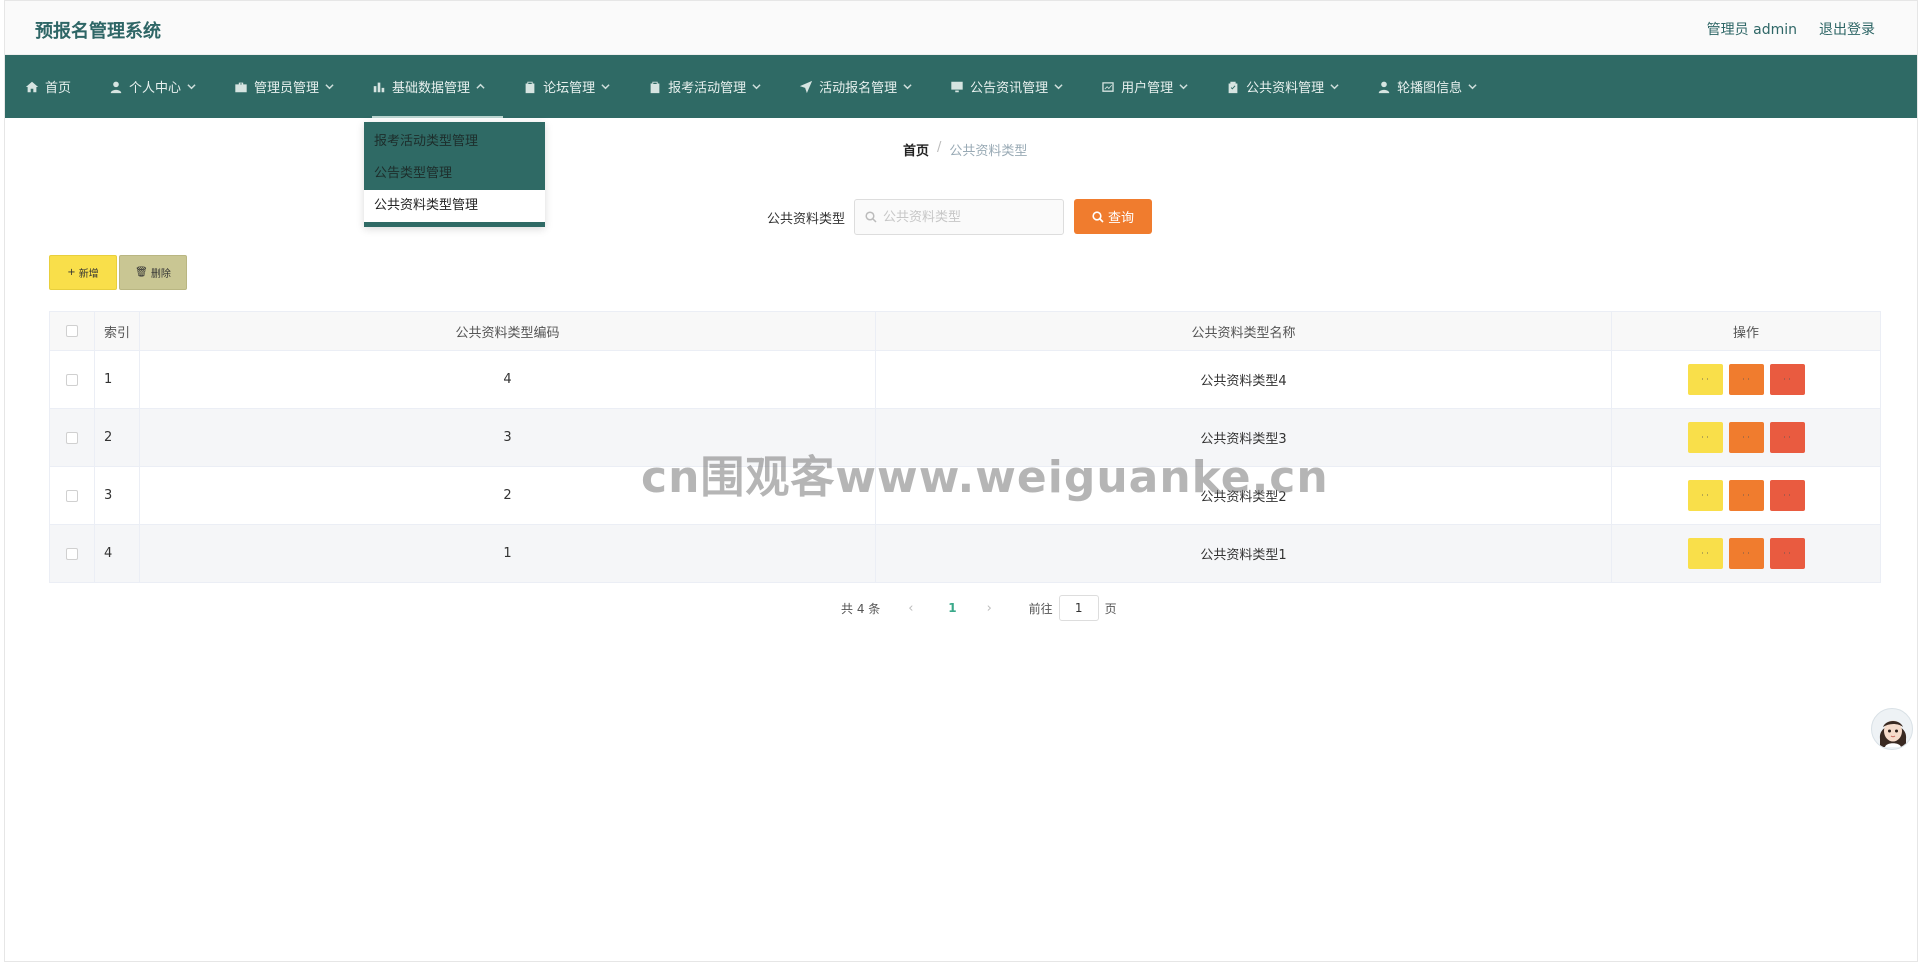 Image resolution: width=1920 pixels, height=966 pixels. What do you see at coordinates (160, 274) in the screenshot?
I see `delete-button-label: 删除` at bounding box center [160, 274].